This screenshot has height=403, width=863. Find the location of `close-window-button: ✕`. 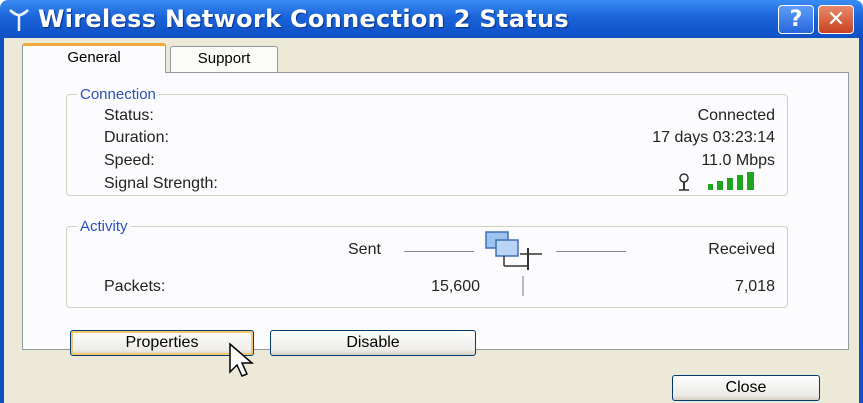

close-window-button: ✕ is located at coordinates (836, 19).